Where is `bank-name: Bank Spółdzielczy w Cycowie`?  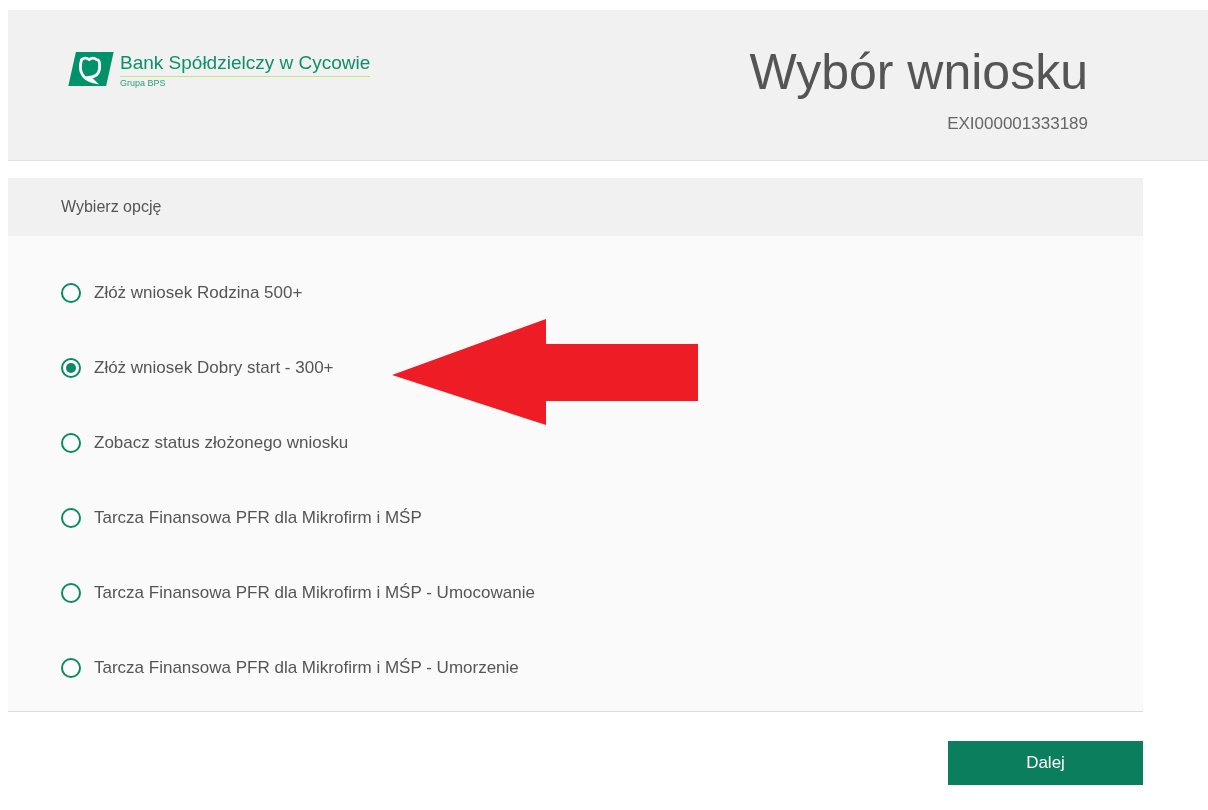 bank-name: Bank Spółdzielczy w Cycowie is located at coordinates (245, 64).